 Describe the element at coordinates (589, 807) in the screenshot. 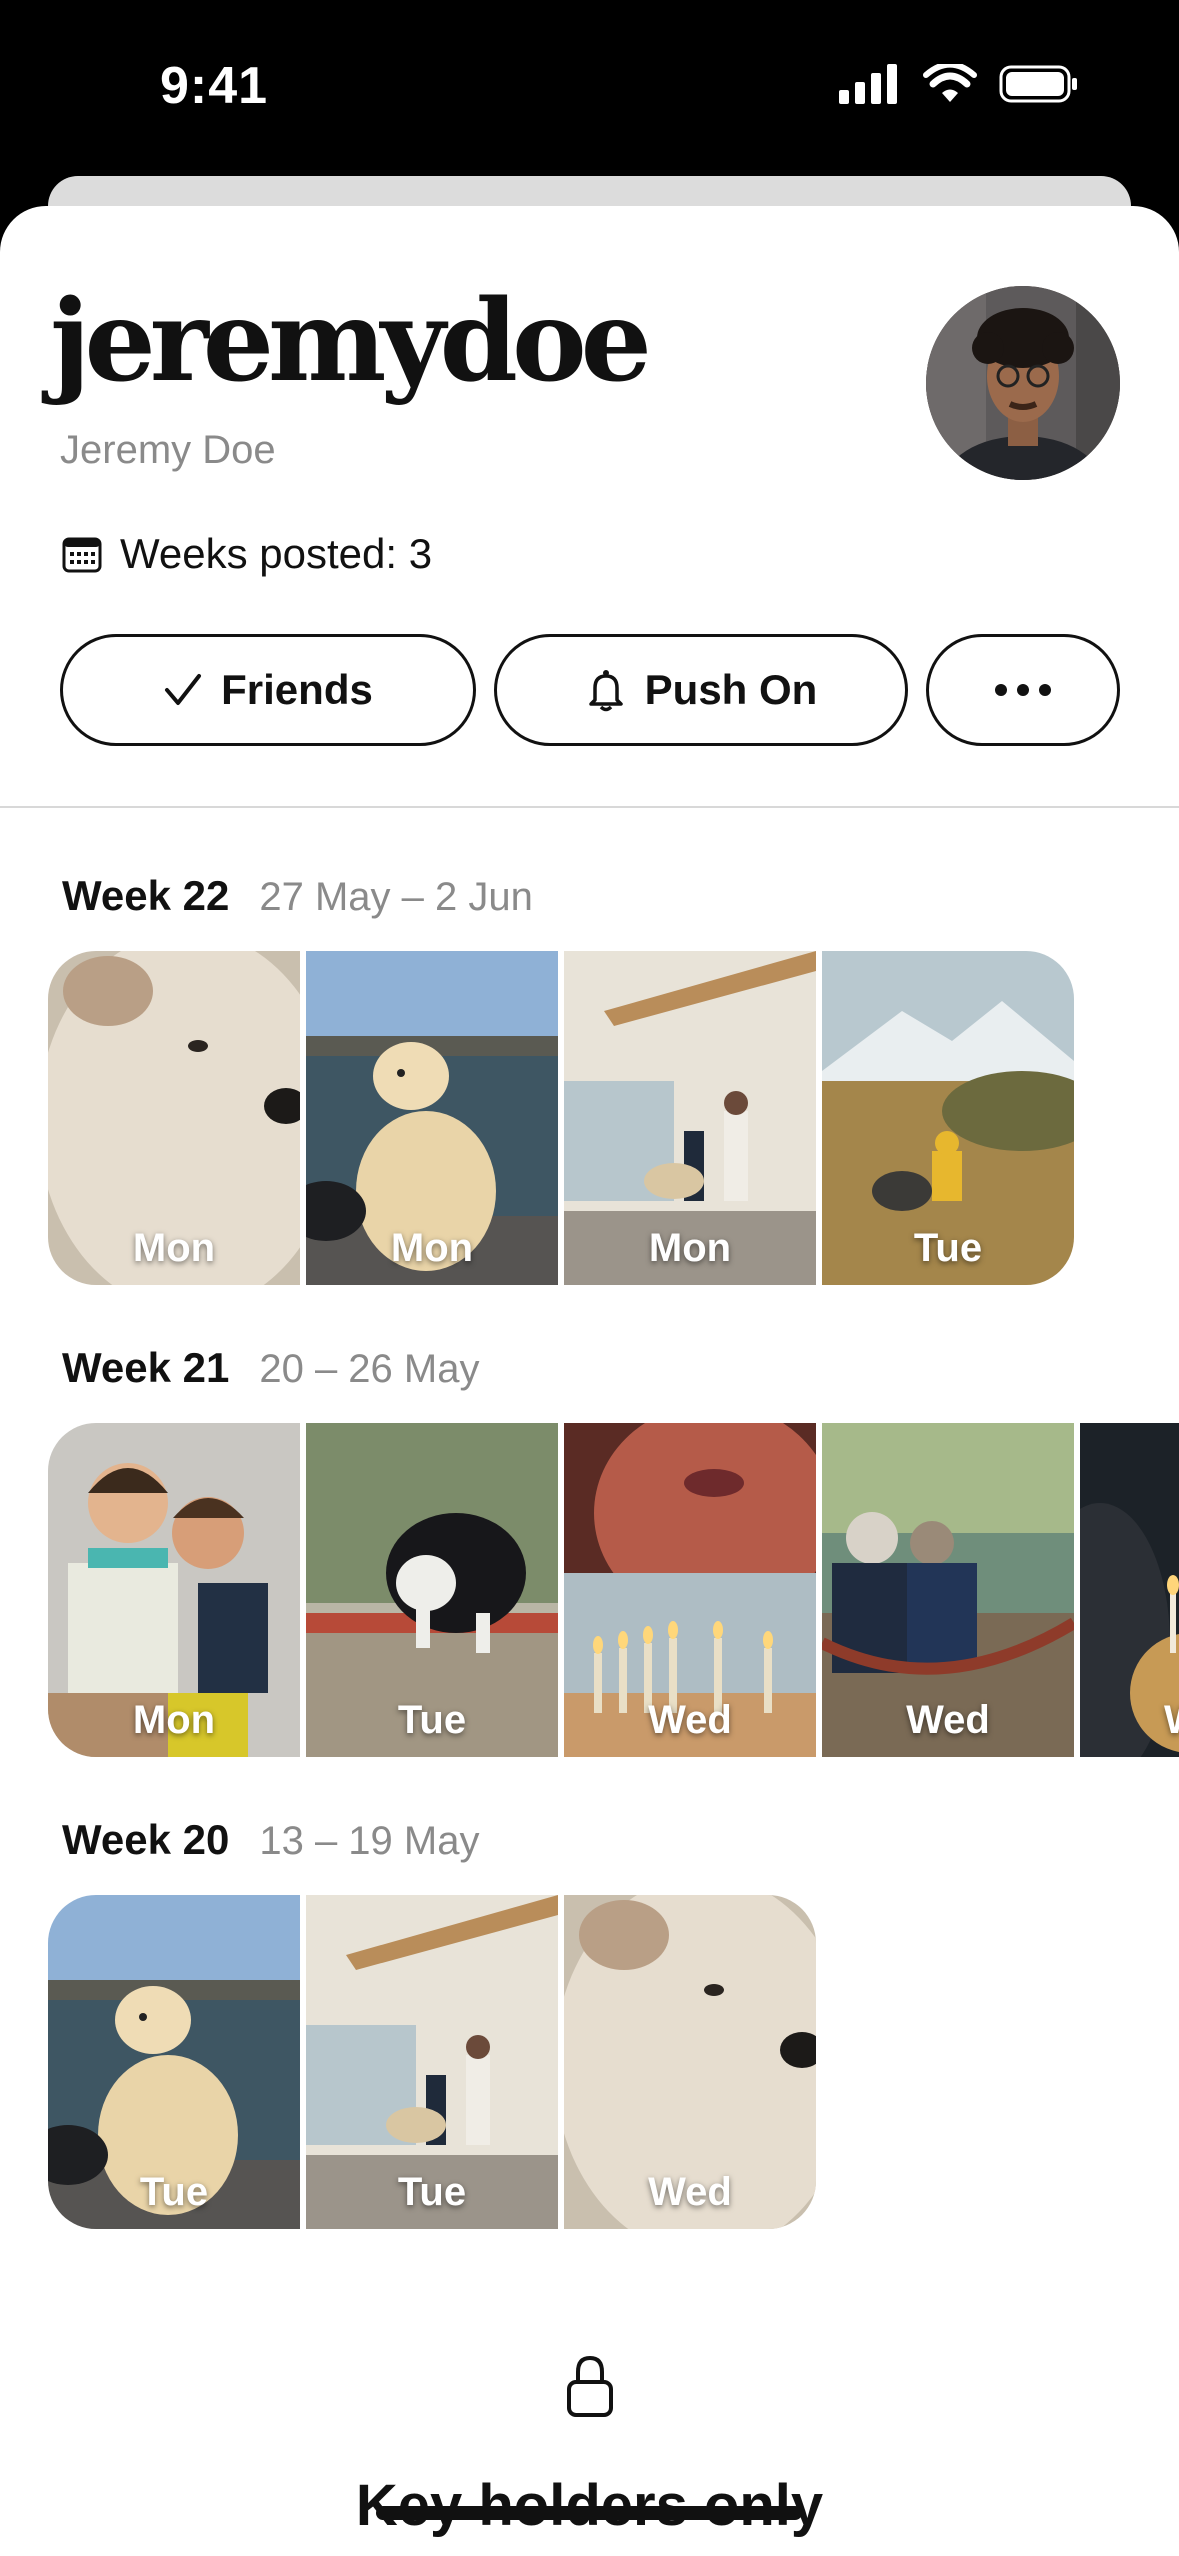

I see `section-divider` at that location.